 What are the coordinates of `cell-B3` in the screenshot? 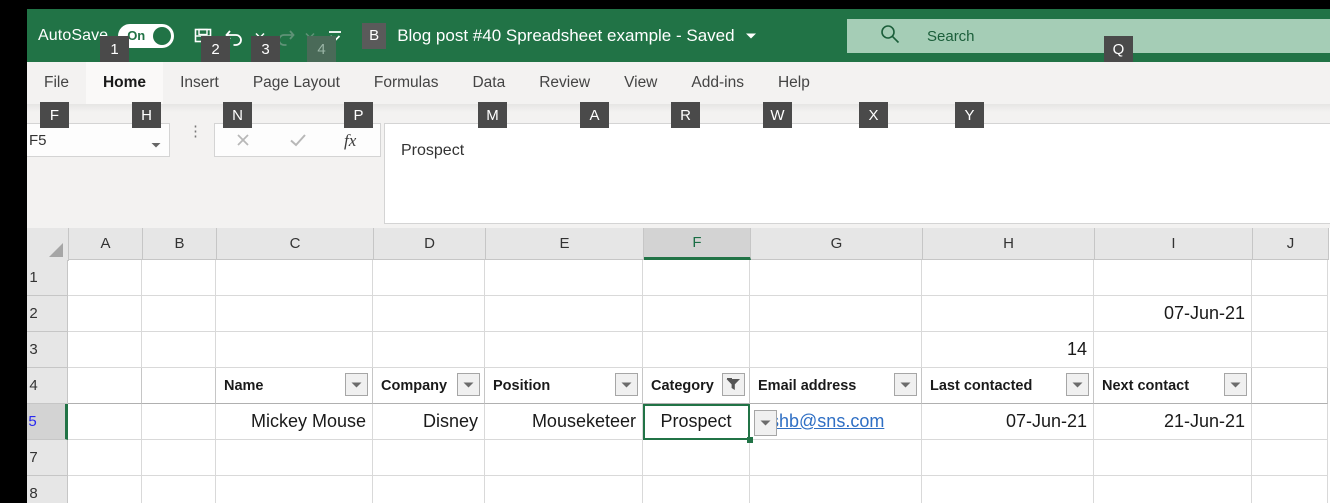 It's located at (179, 350).